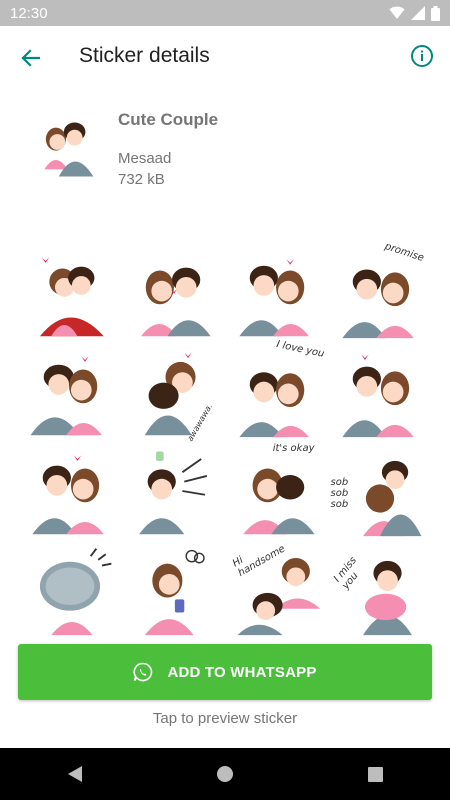 The width and height of the screenshot is (450, 800). I want to click on sticker-item: sob sob sob, so click(381, 490).